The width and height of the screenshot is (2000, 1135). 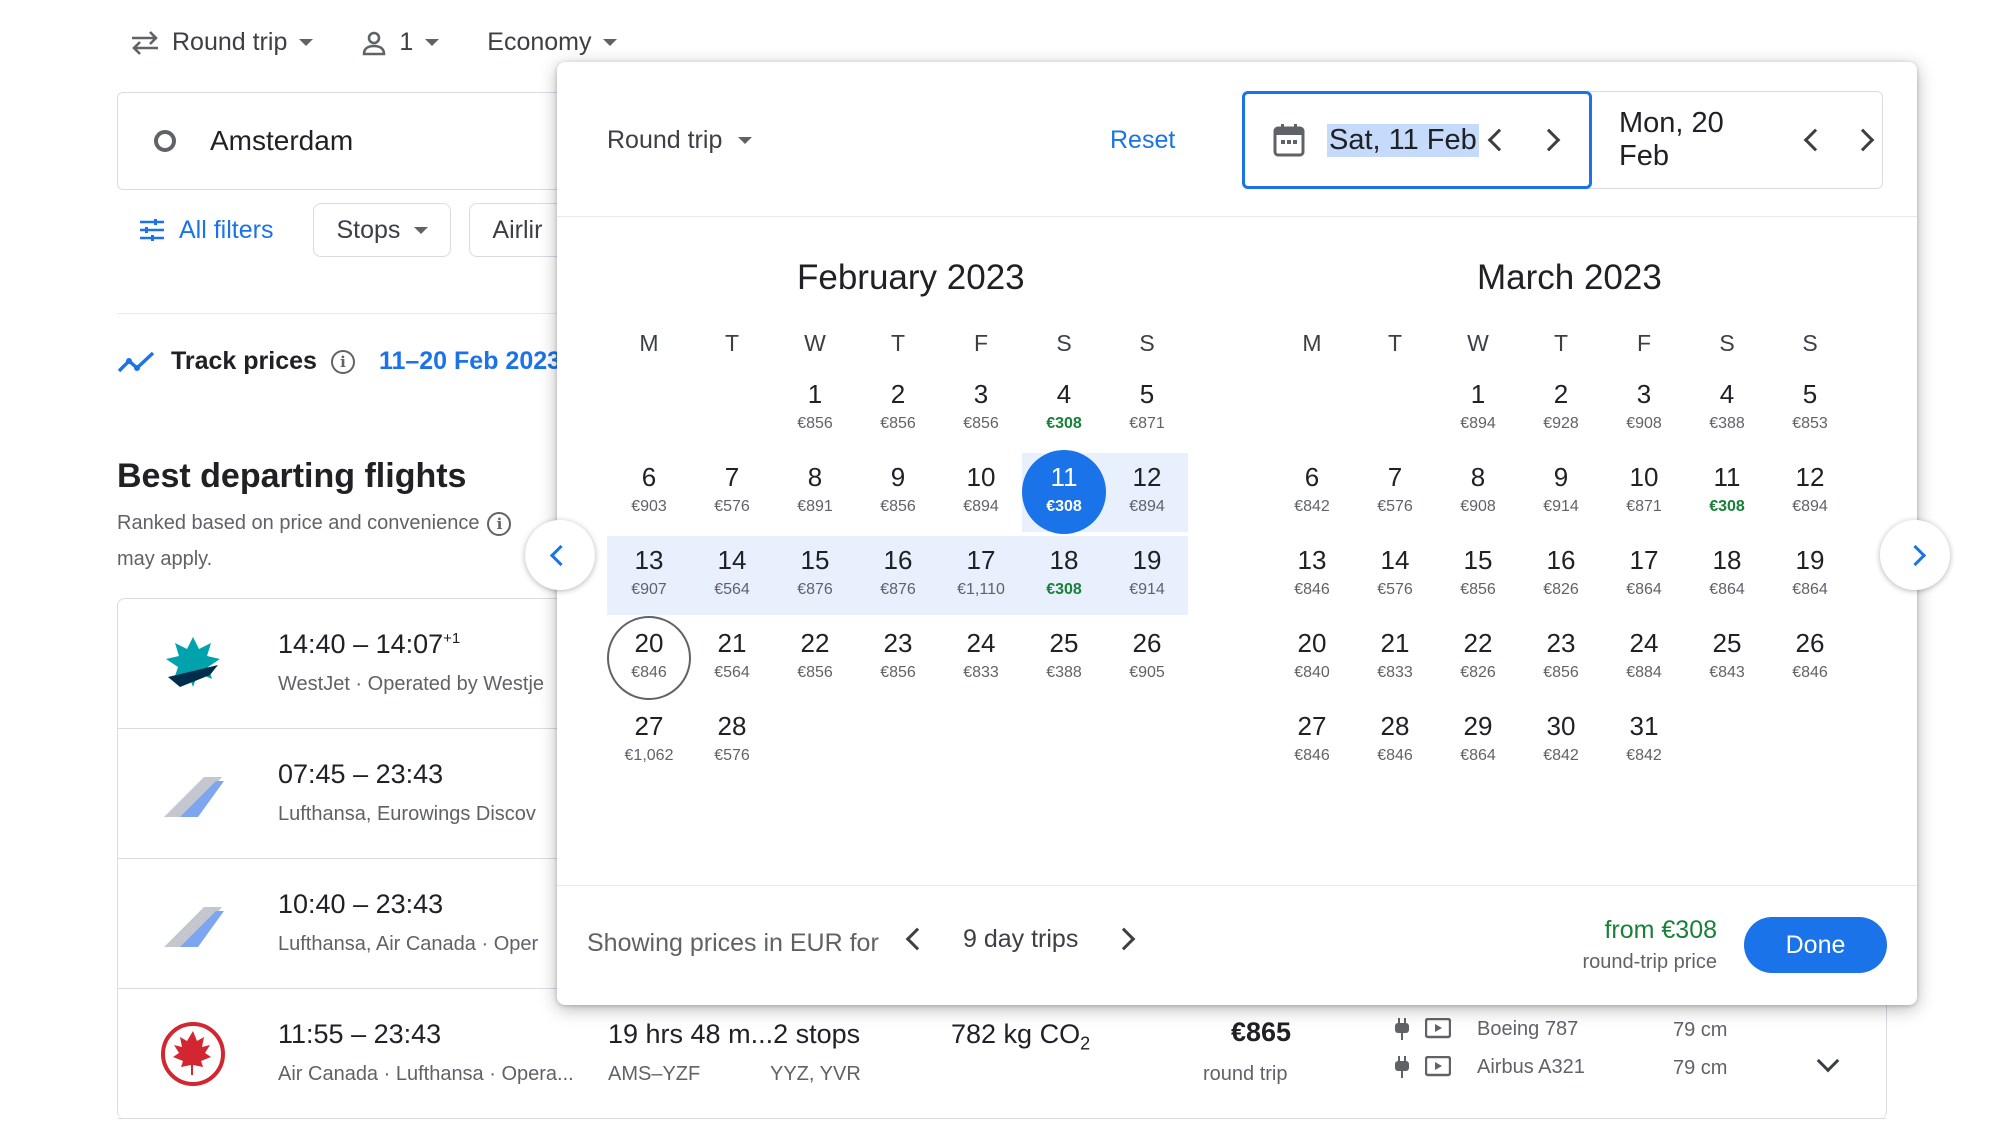 I want to click on calendar-day: 27 €1,062, so click(x=649, y=741).